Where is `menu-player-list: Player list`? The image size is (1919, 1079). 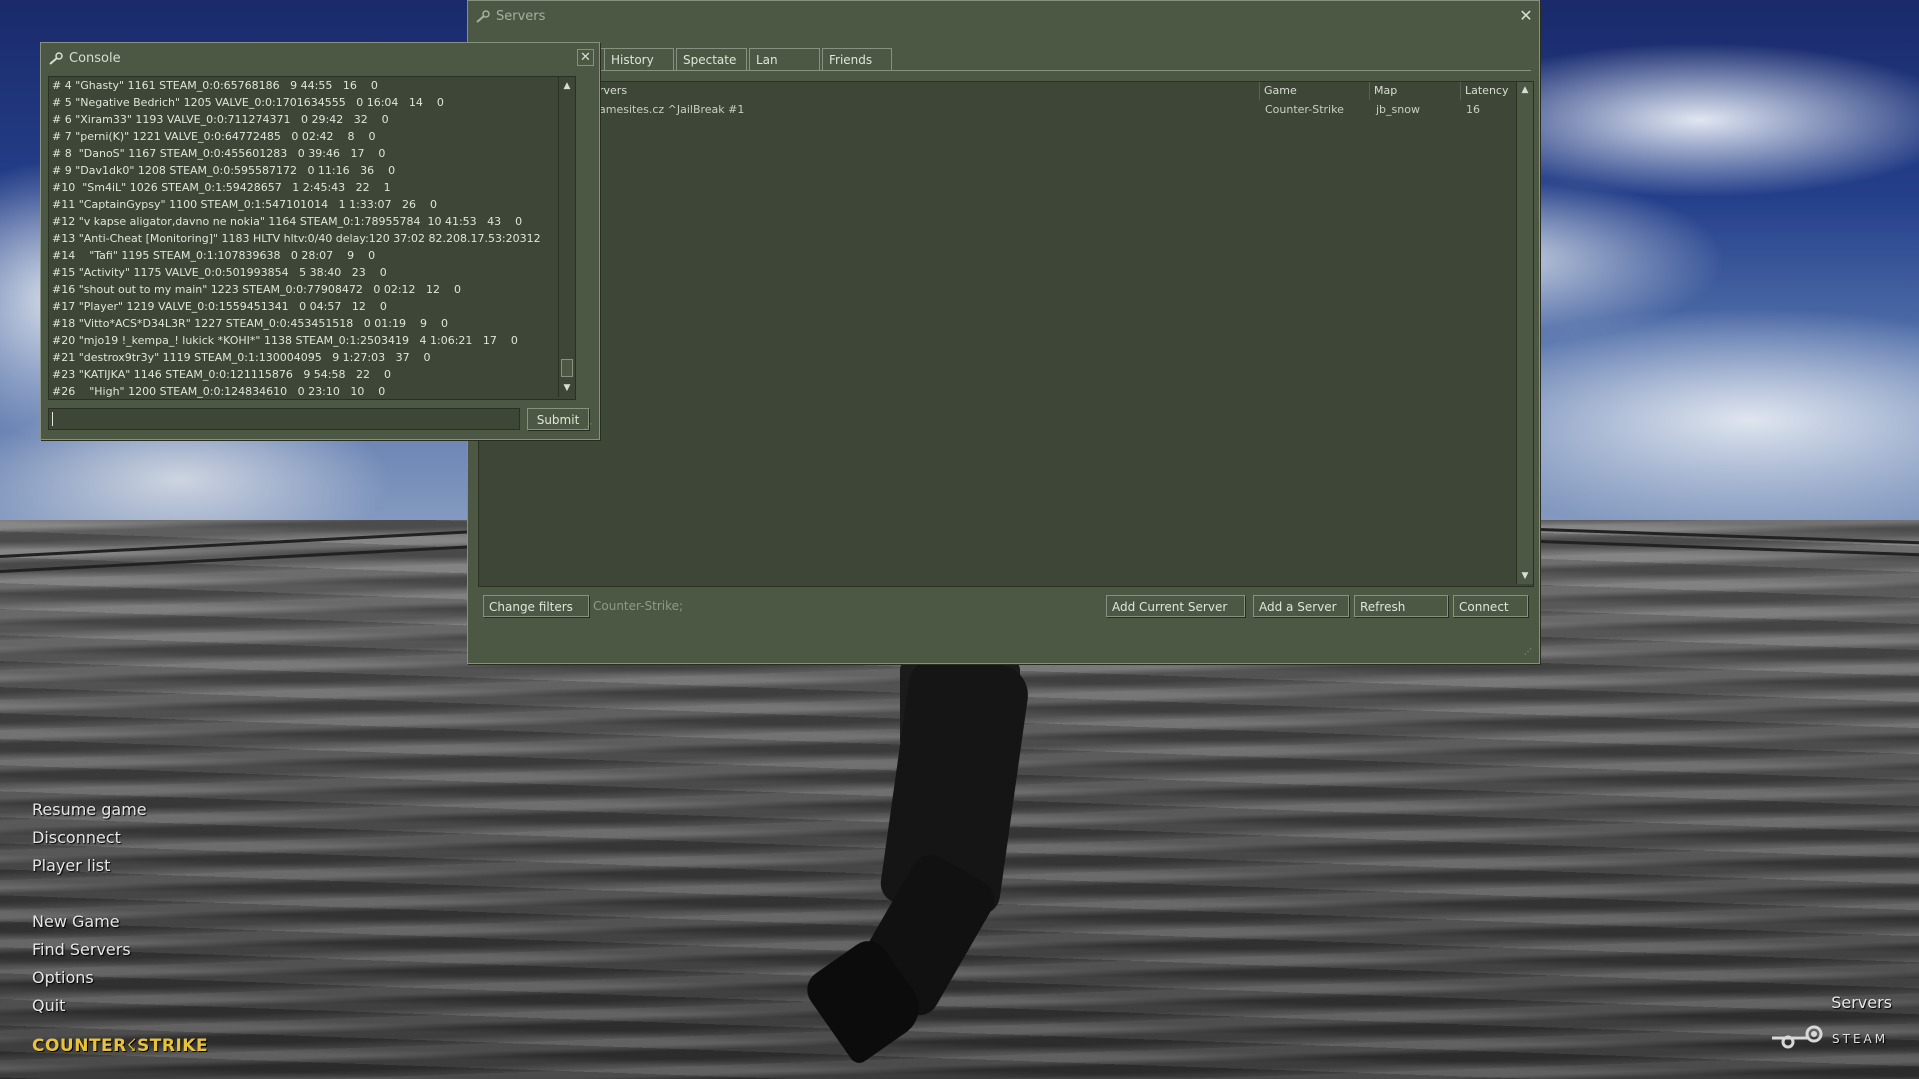
menu-player-list: Player list is located at coordinates (89, 866).